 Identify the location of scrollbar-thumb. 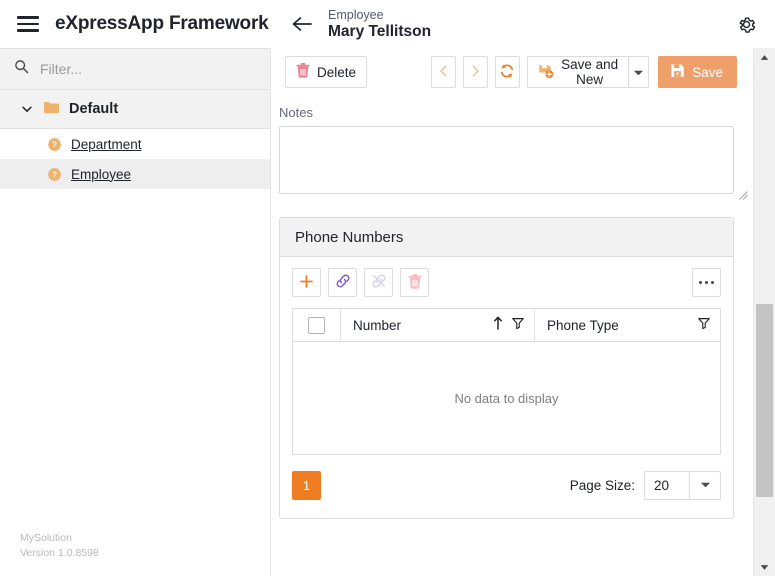
(764, 400).